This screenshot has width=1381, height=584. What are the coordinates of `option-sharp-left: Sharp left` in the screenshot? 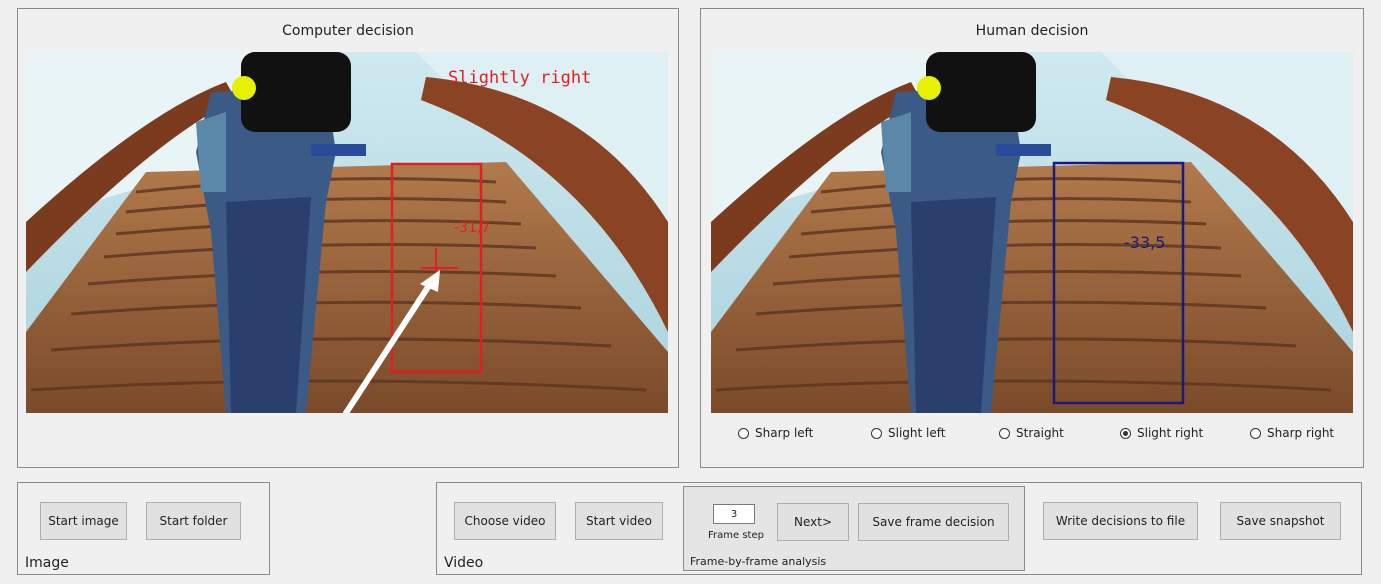 It's located at (775, 433).